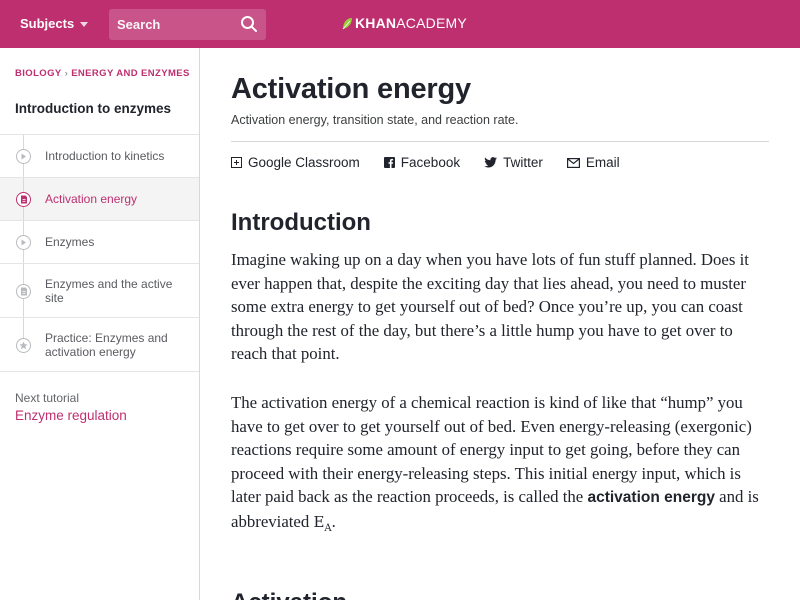  I want to click on sidebar-item-practice-enzymes-and-activation-energy: Practice: Enzymes and activation energy, so click(99, 345).